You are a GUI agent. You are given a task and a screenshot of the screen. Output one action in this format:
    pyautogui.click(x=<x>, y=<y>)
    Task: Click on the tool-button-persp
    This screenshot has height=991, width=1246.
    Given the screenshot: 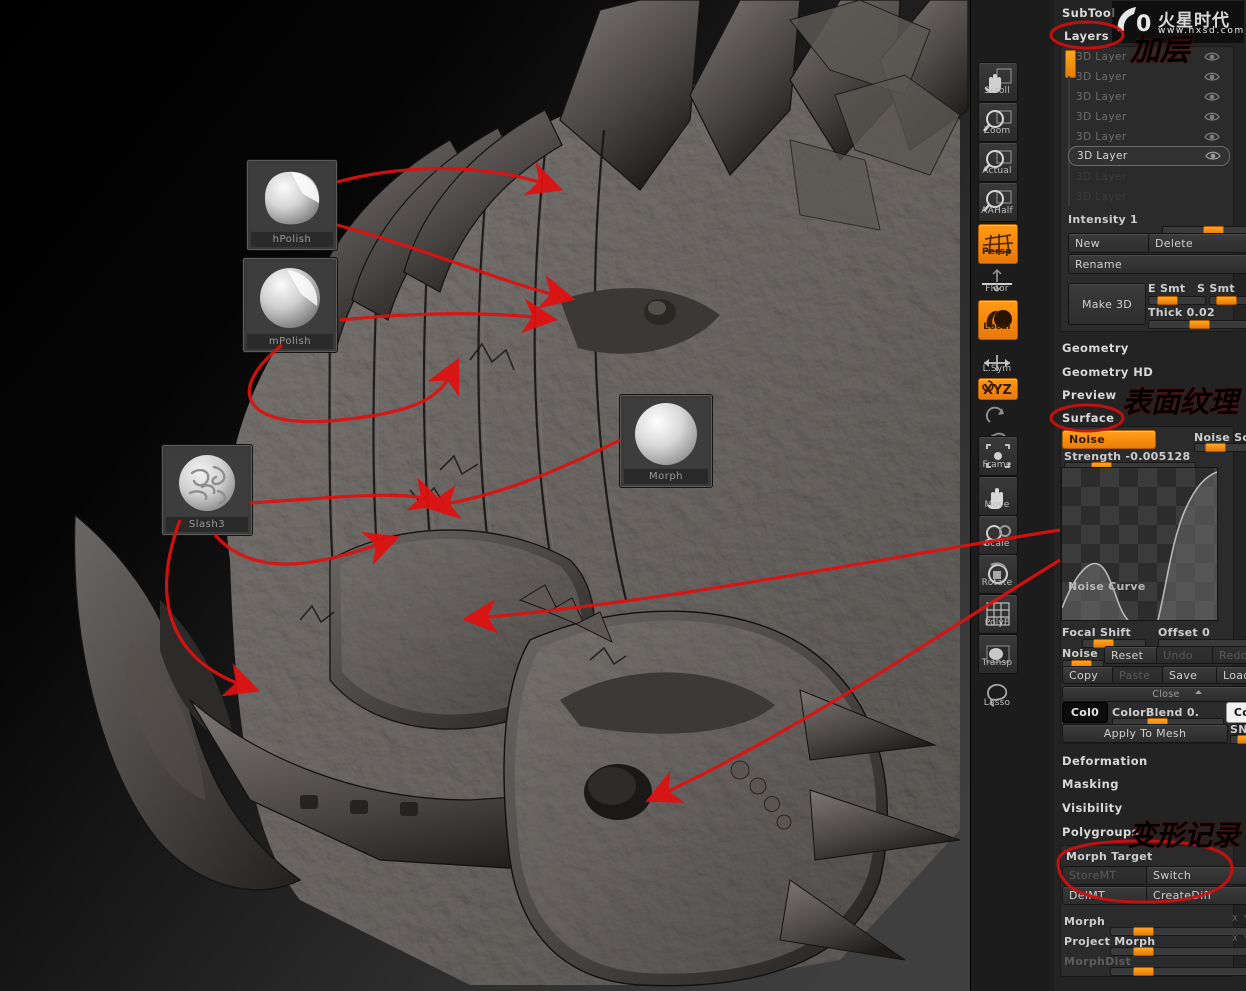 What is the action you would take?
    pyautogui.click(x=998, y=244)
    